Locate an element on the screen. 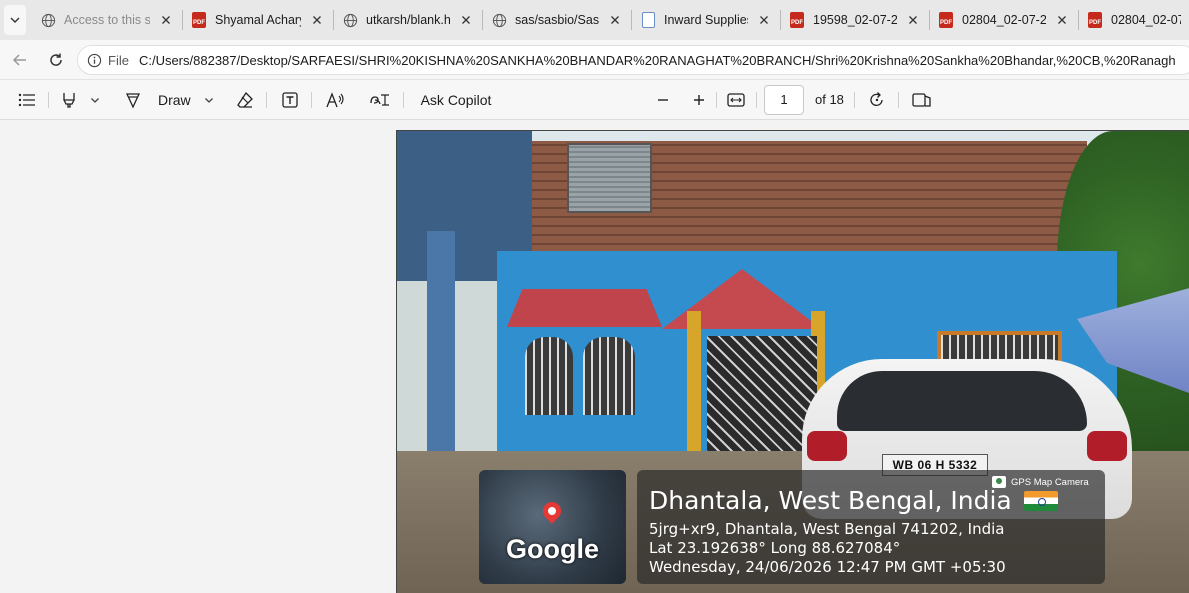  tab-5: Inward Supplies A is located at coordinates (706, 20).